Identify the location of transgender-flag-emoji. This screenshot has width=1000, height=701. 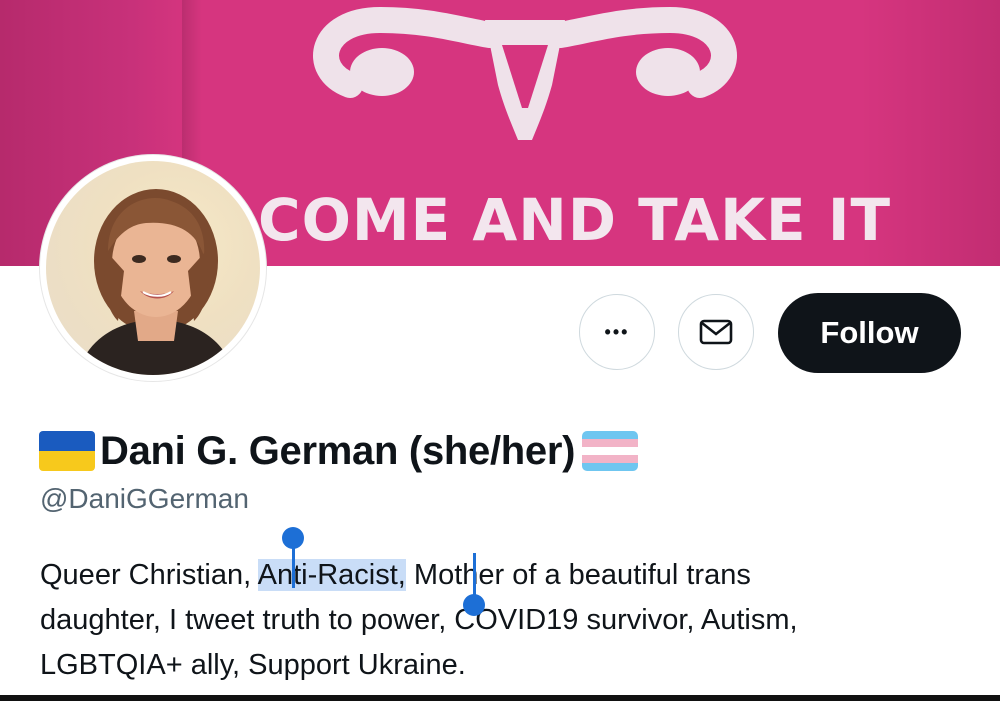
(610, 451).